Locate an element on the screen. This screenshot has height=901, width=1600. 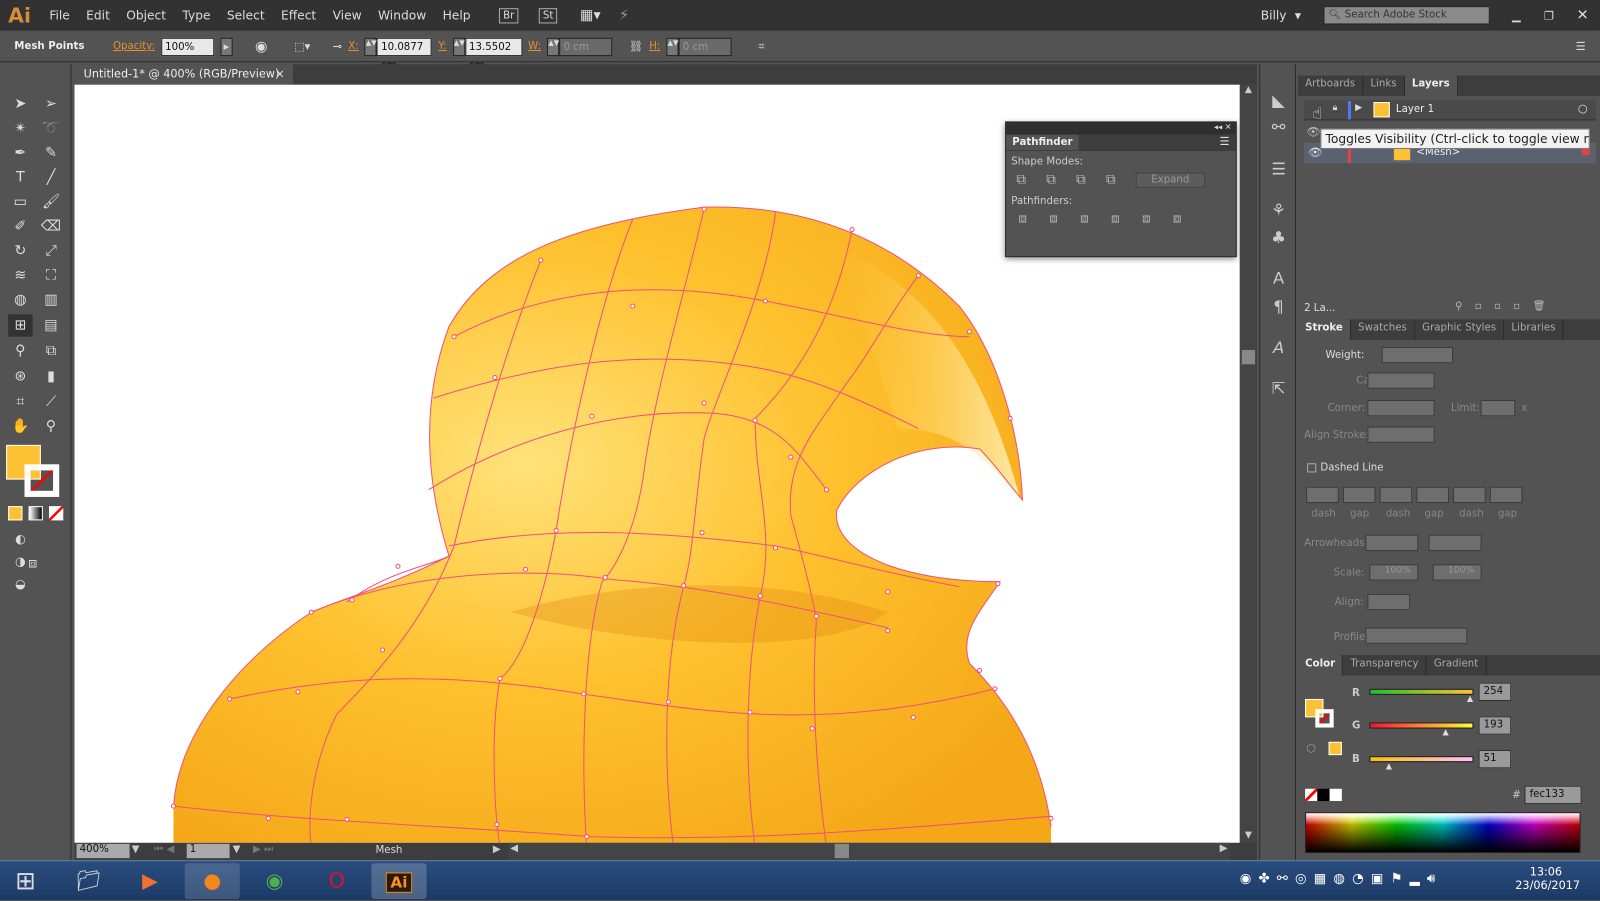
recolor-icon: ◉ is located at coordinates (261, 46).